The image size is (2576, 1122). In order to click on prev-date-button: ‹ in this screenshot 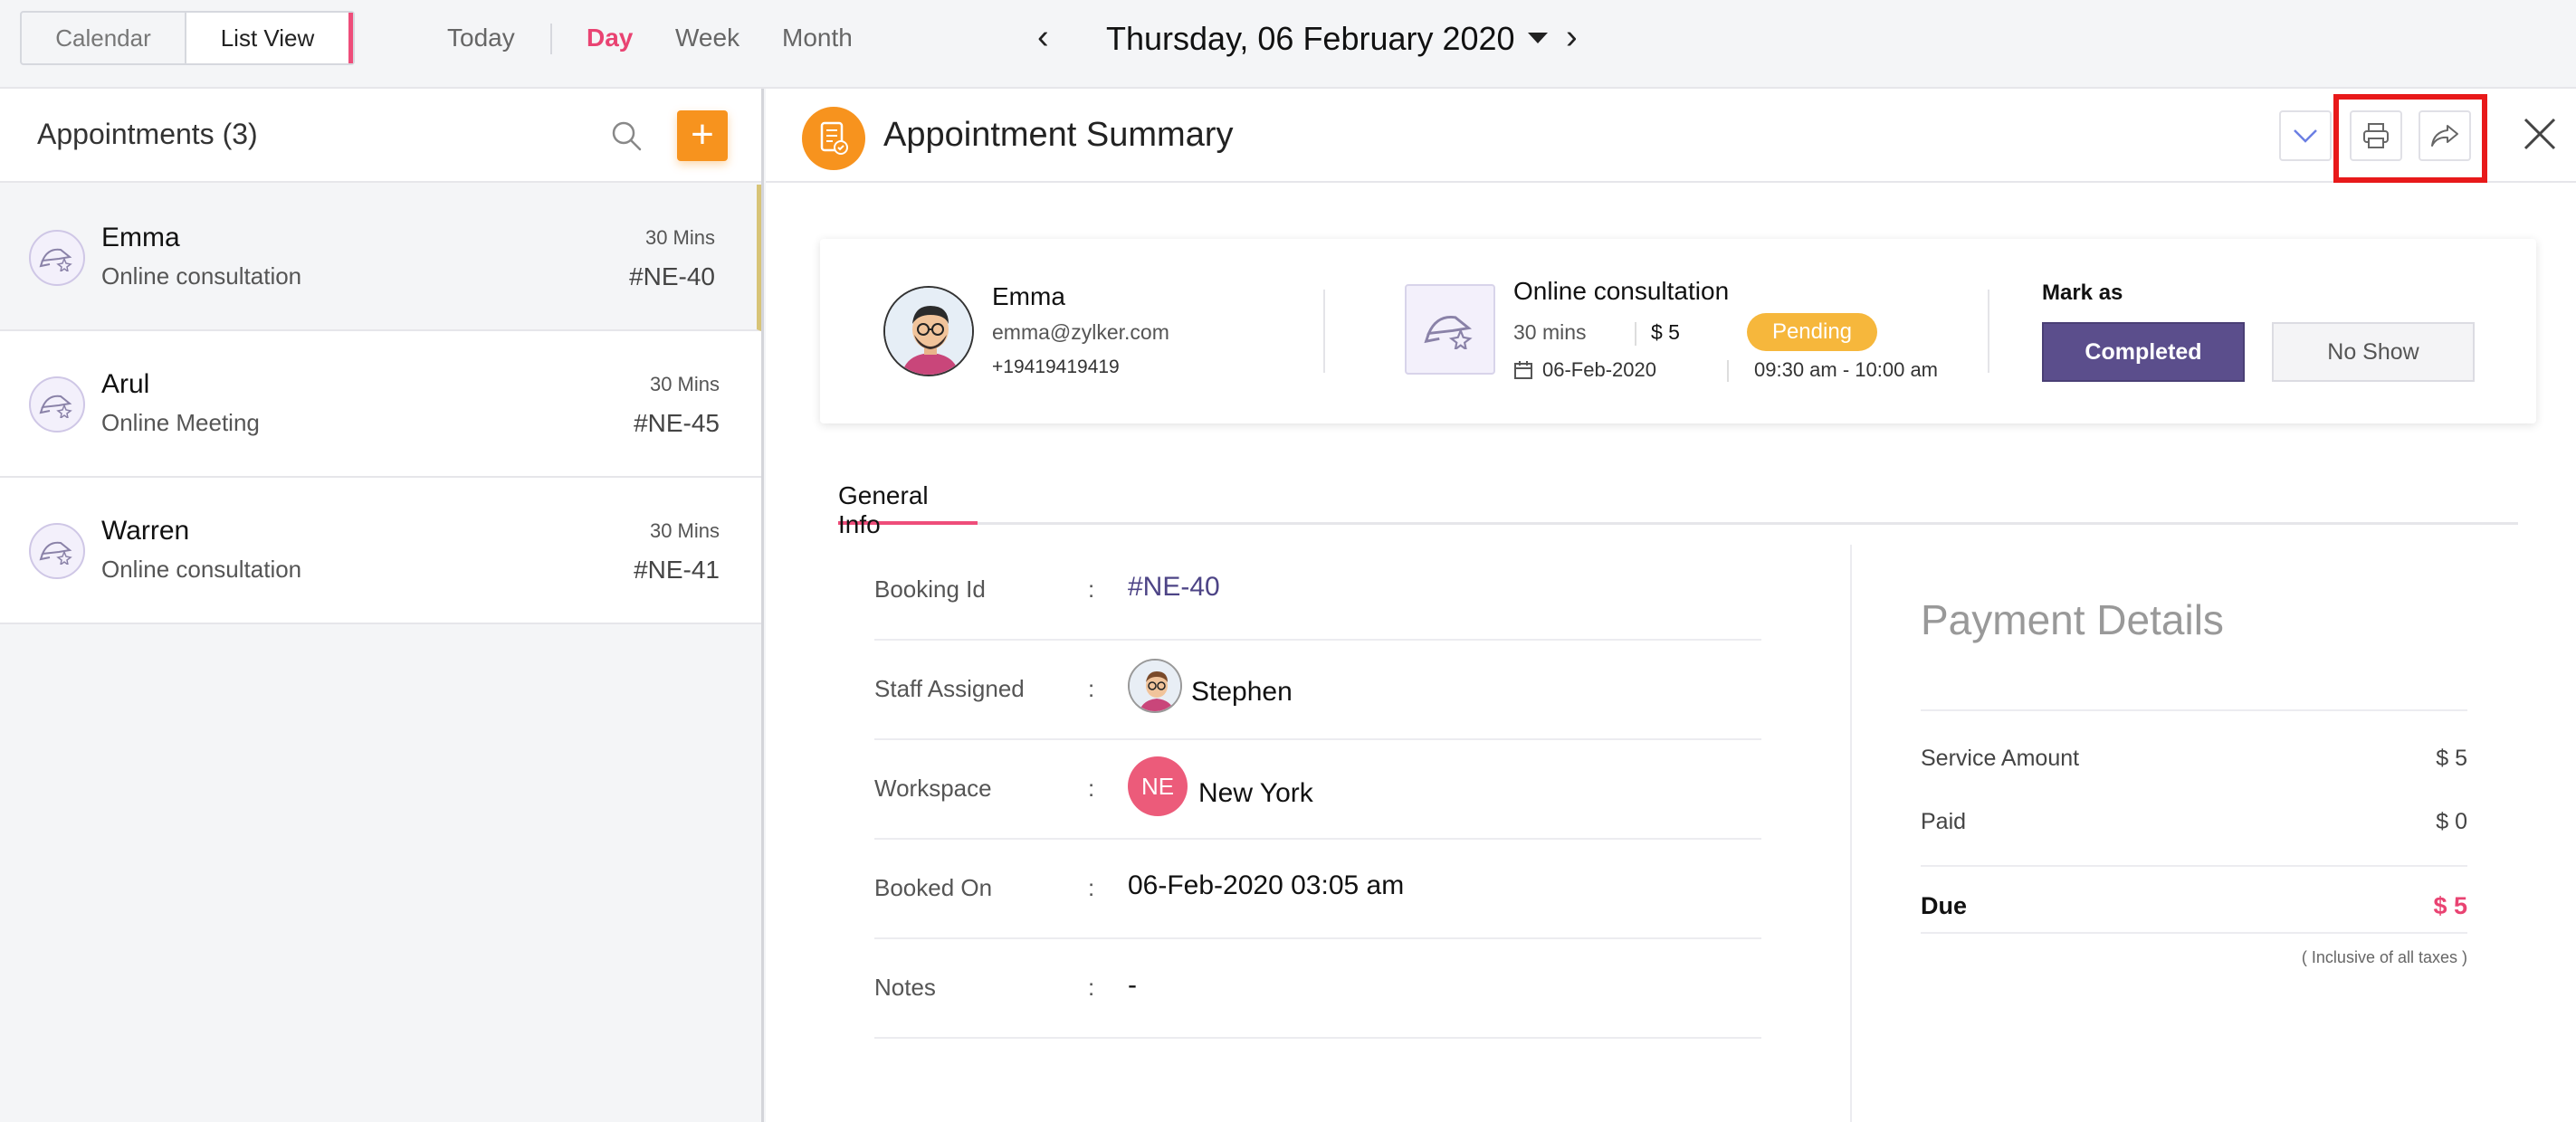, I will do `click(1043, 37)`.